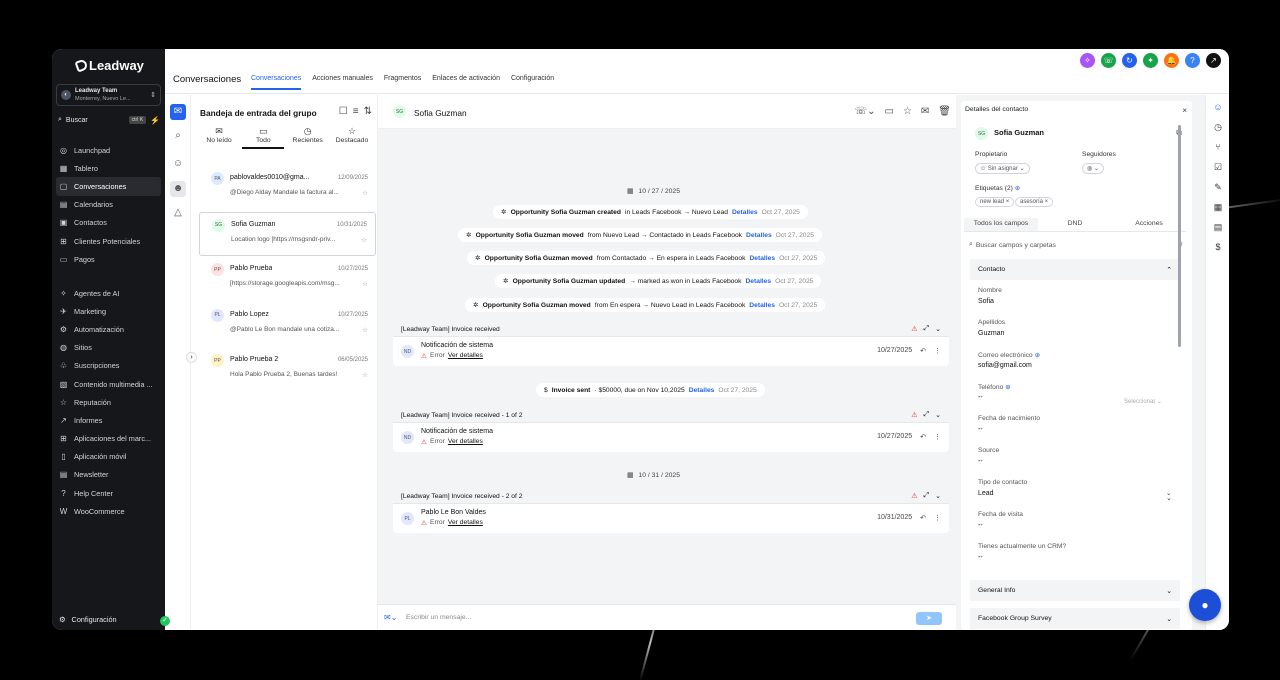 This screenshot has height=680, width=1280. Describe the element at coordinates (1129, 60) in the screenshot. I see `topbar-action-icon: ↻` at that location.